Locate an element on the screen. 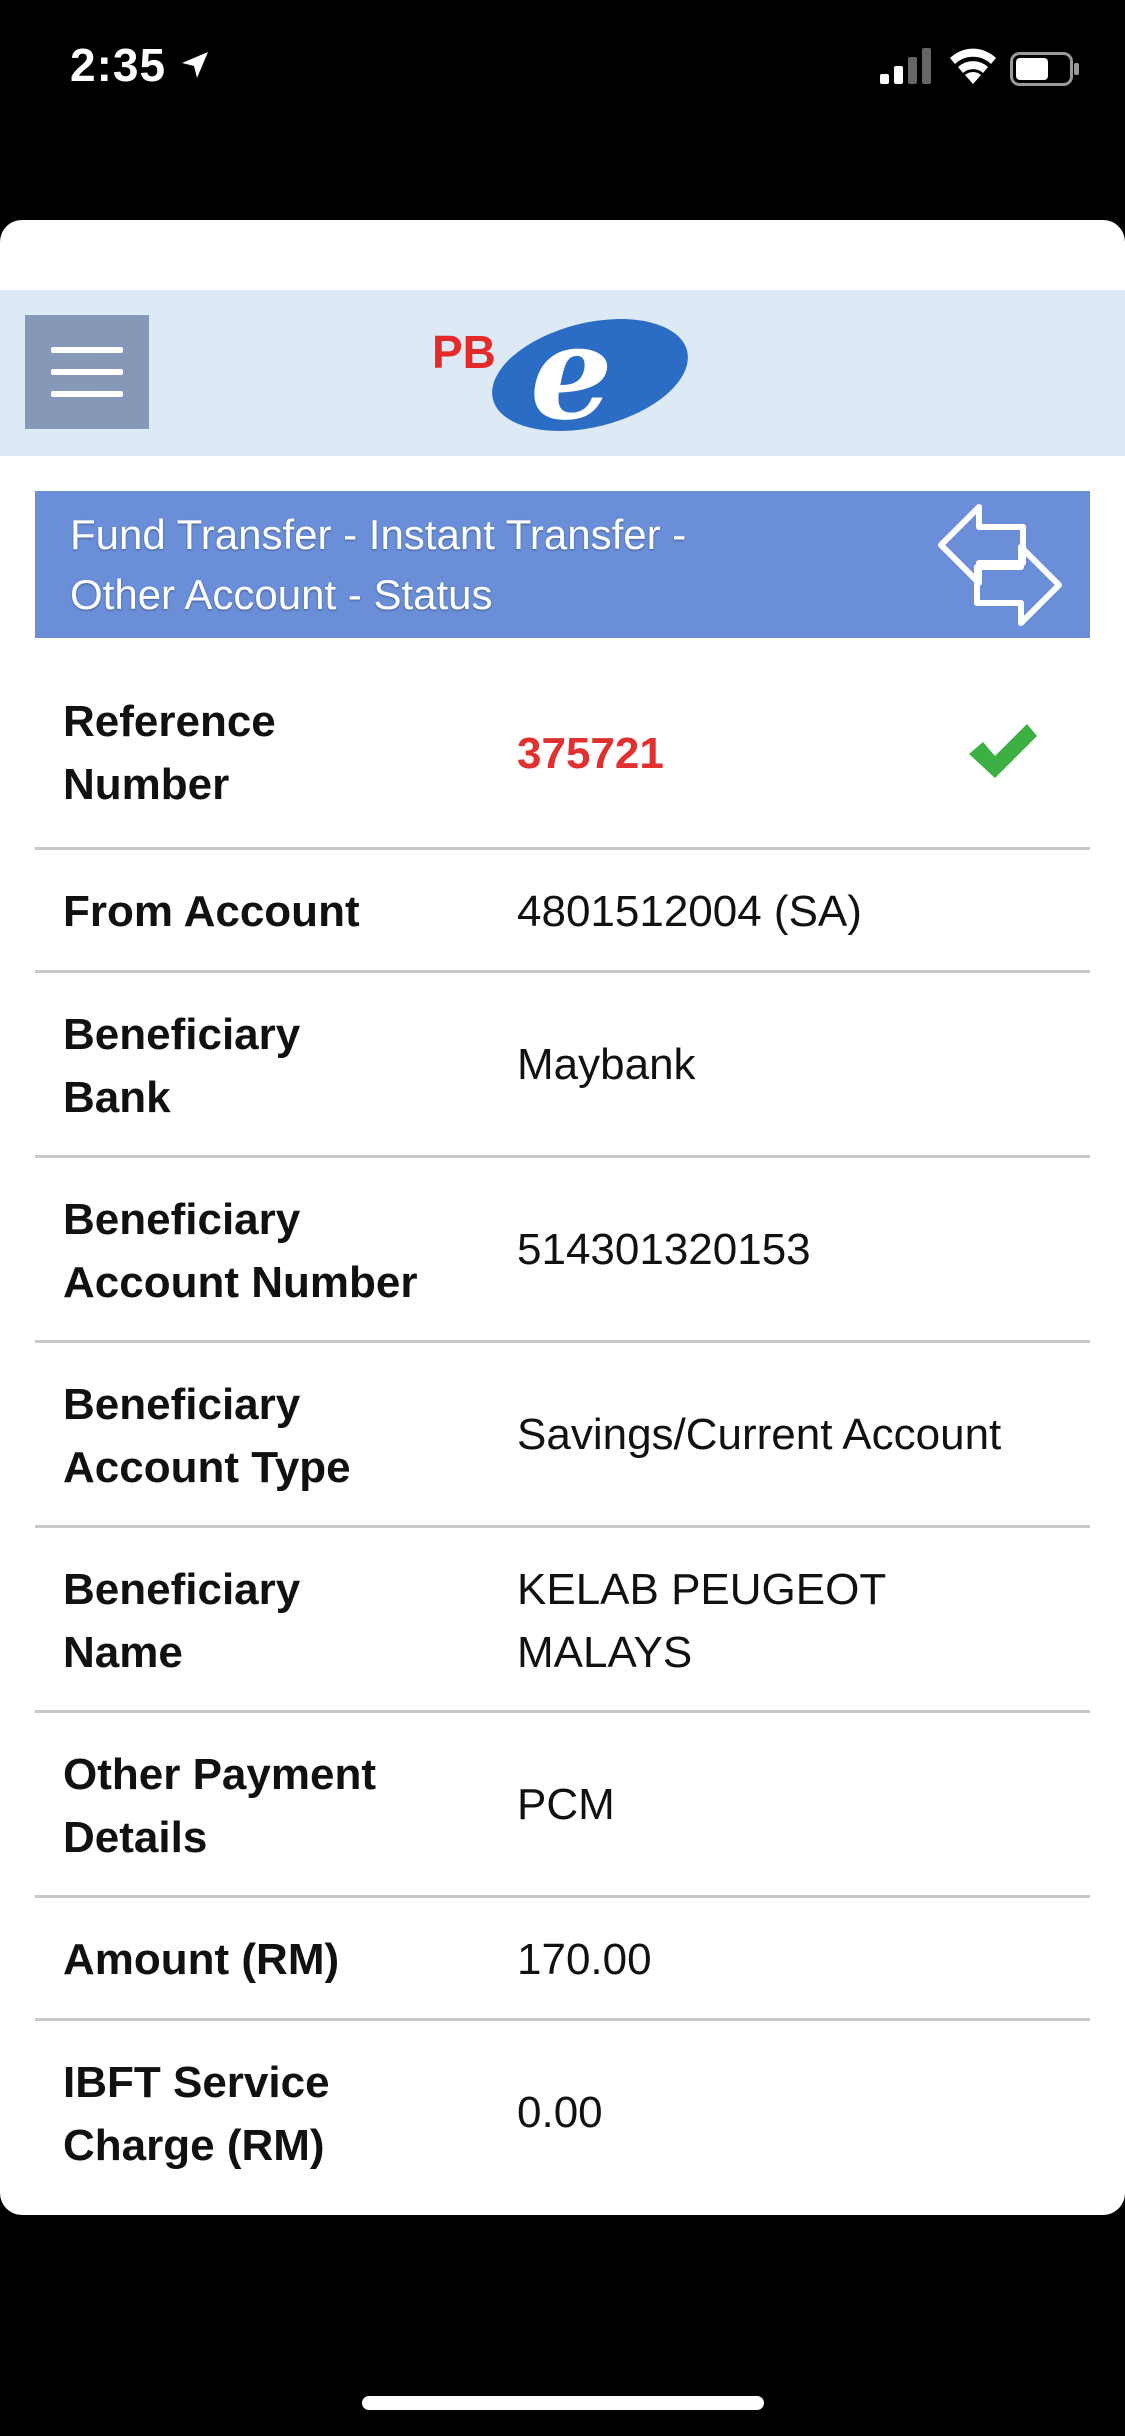  detail-value: PCM is located at coordinates (566, 1804).